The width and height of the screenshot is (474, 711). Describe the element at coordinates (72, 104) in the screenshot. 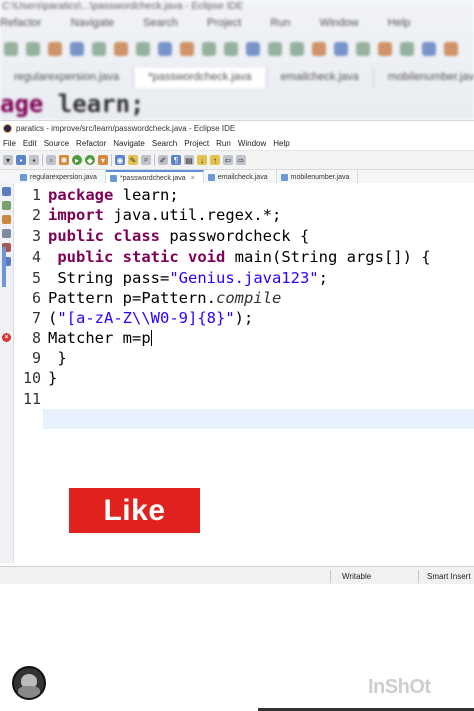

I see `bg-code: age learn;` at that location.